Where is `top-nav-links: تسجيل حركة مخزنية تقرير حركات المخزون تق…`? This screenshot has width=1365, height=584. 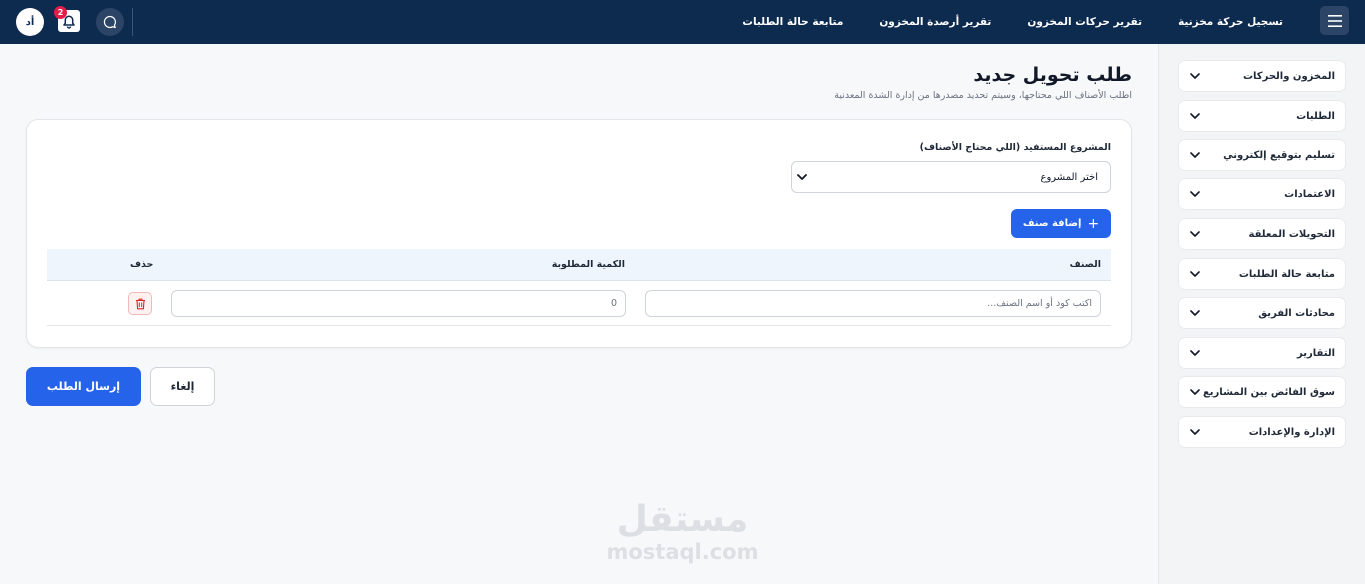
top-nav-links: تسجيل حركة مخزنية تقرير حركات المخزون تق… is located at coordinates (1012, 22).